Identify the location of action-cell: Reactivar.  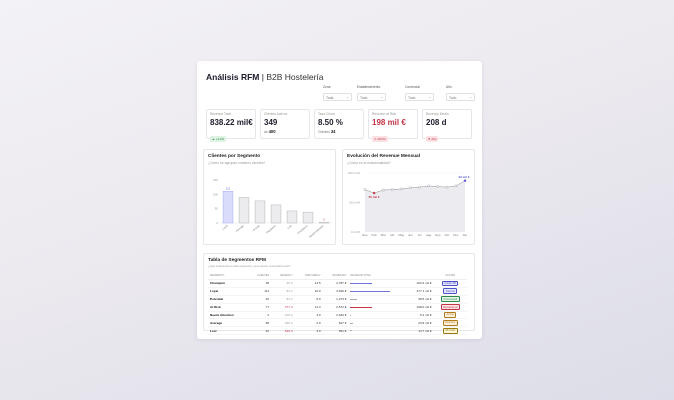
(450, 323).